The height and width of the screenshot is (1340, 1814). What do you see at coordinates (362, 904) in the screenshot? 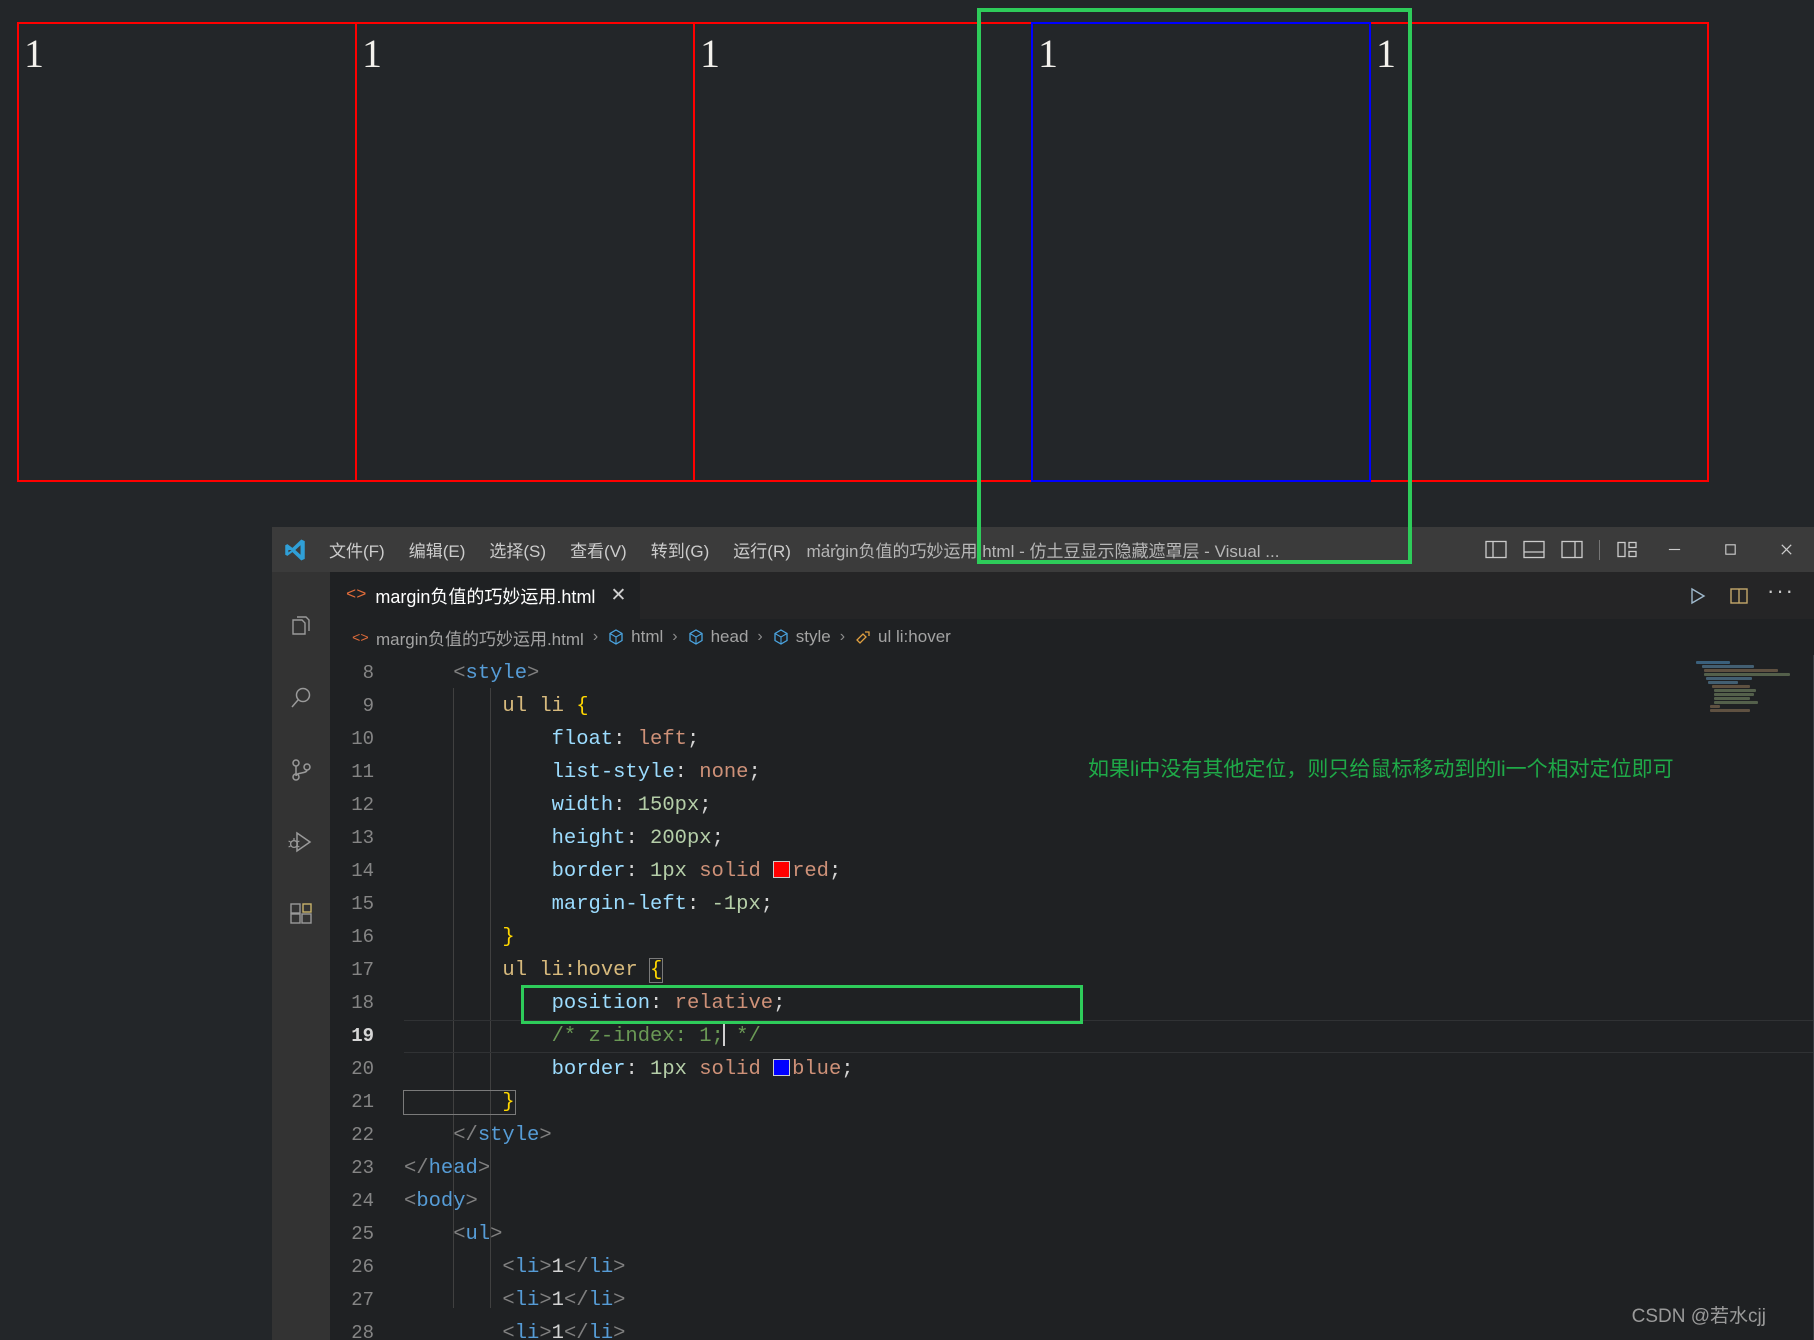
I see `line-number: 15` at bounding box center [362, 904].